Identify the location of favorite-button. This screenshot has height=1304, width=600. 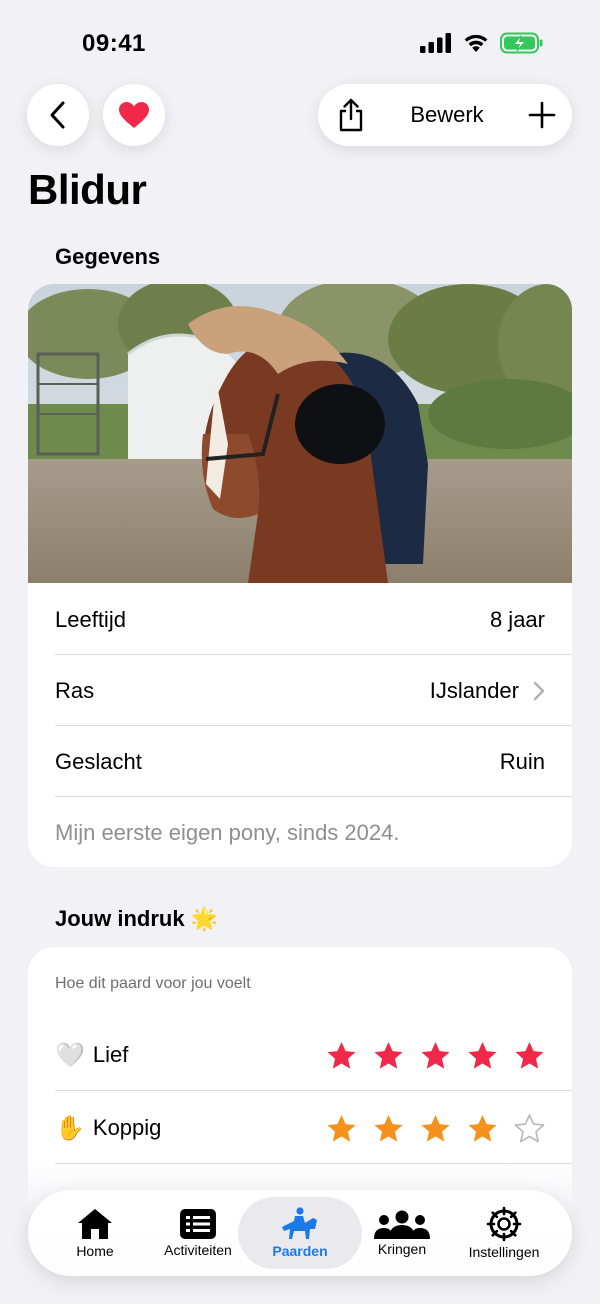
(134, 115).